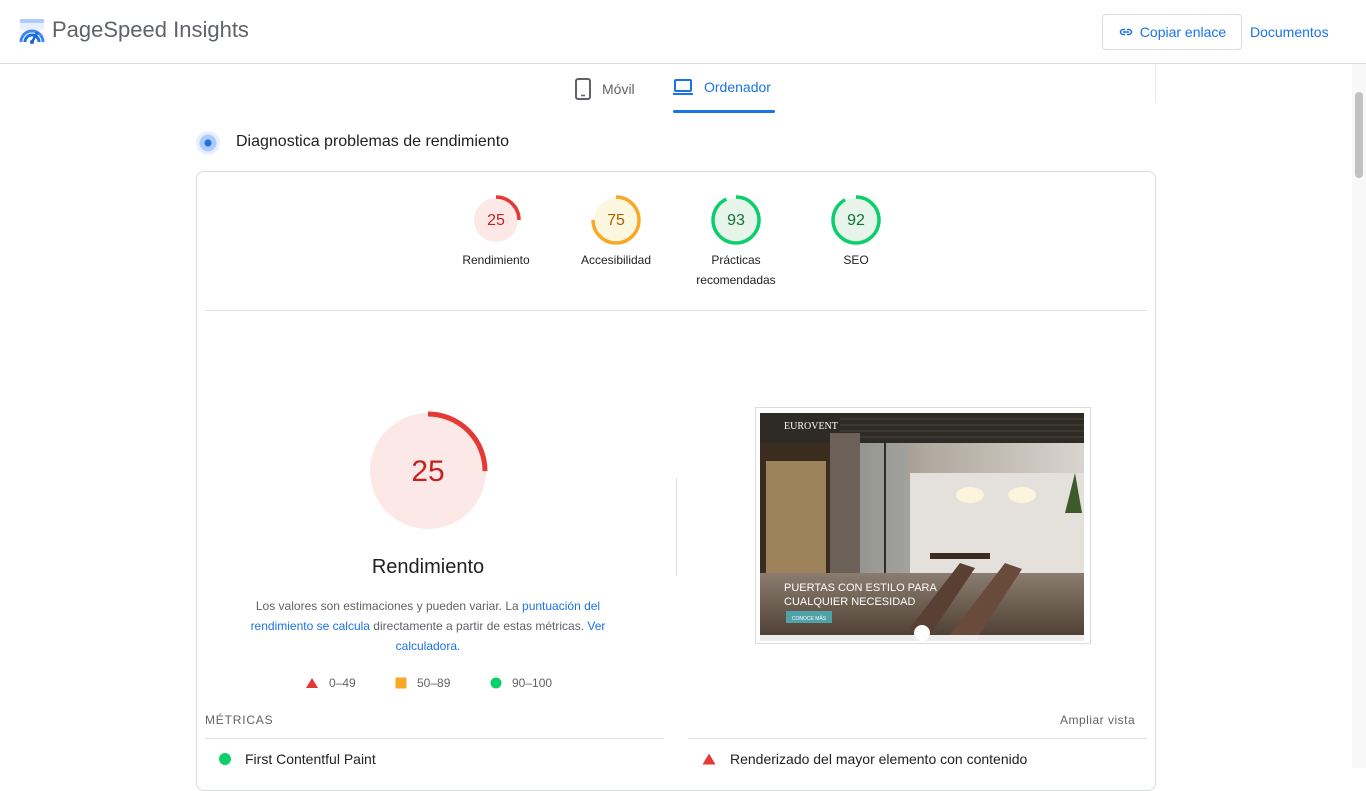  Describe the element at coordinates (618, 89) in the screenshot. I see `tab-mobile-label: Móvil` at that location.